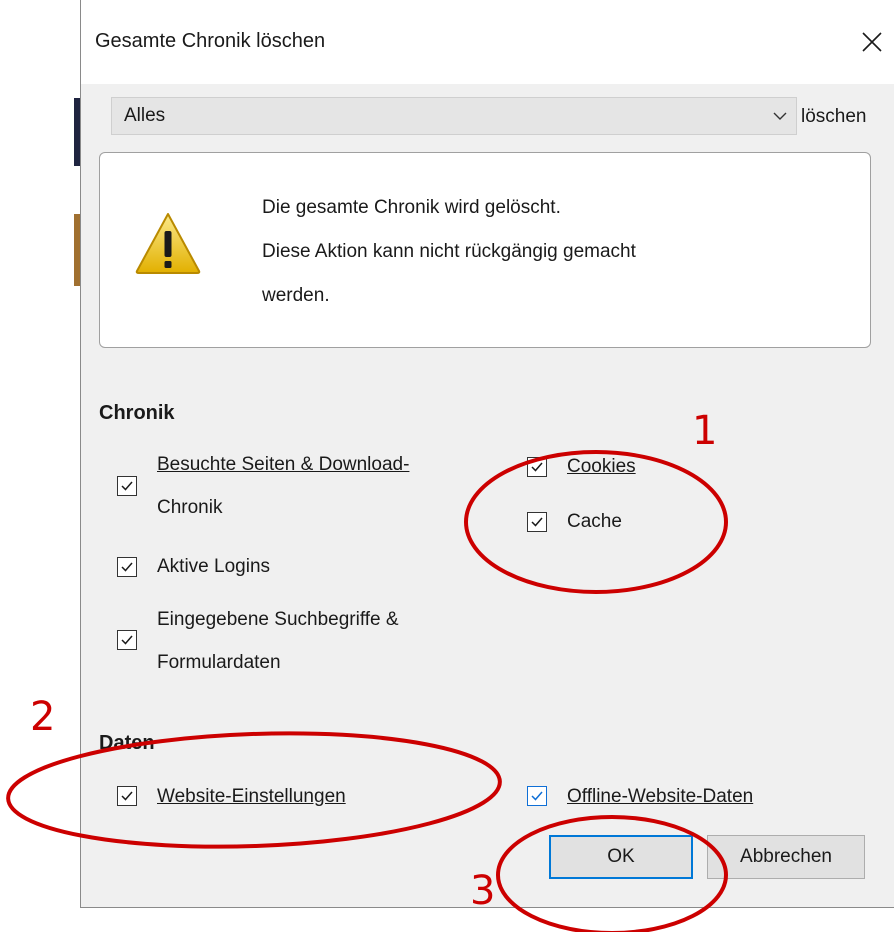  I want to click on chevron-down-icon, so click(780, 116).